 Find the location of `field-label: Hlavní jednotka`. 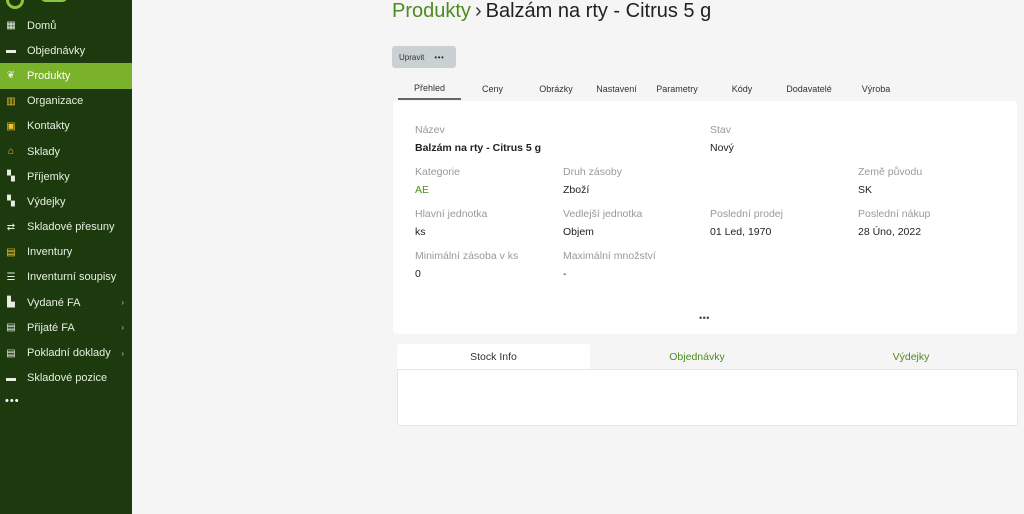

field-label: Hlavní jednotka is located at coordinates (451, 214).